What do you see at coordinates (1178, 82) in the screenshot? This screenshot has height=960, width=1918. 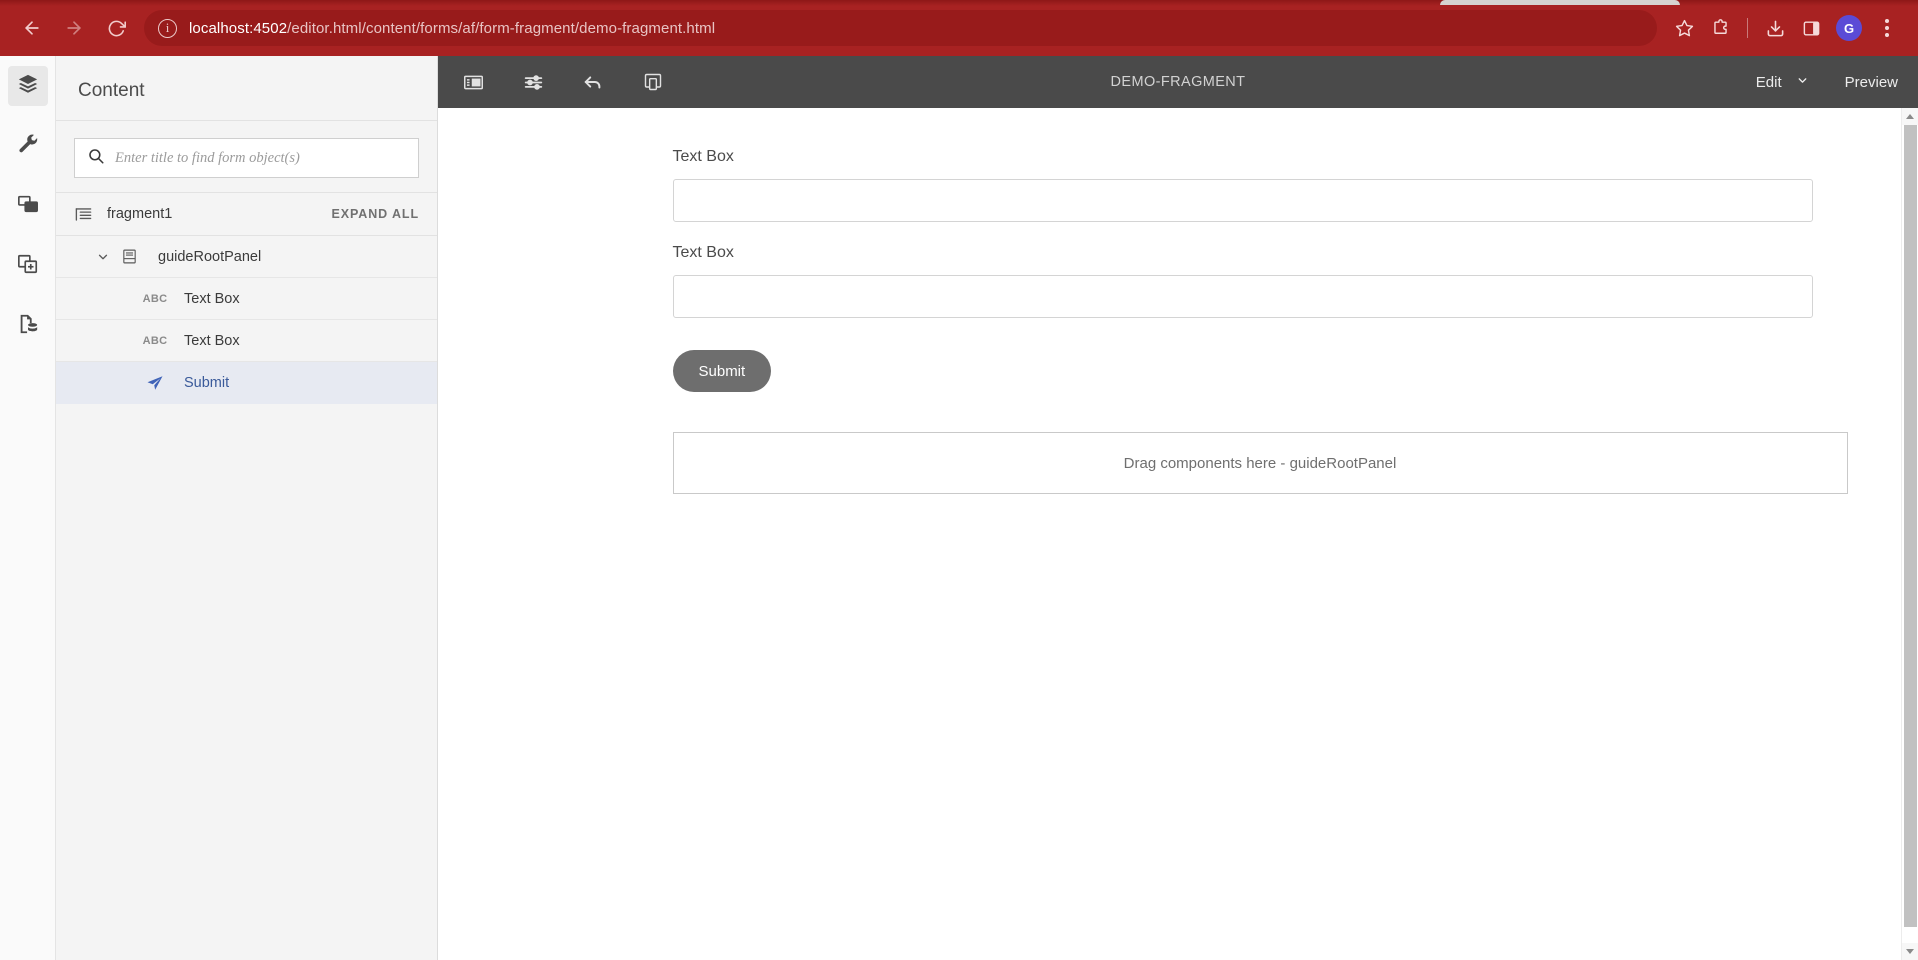 I see `editor-toolbar: DEMO-FRAGMENT Edit Preview` at bounding box center [1178, 82].